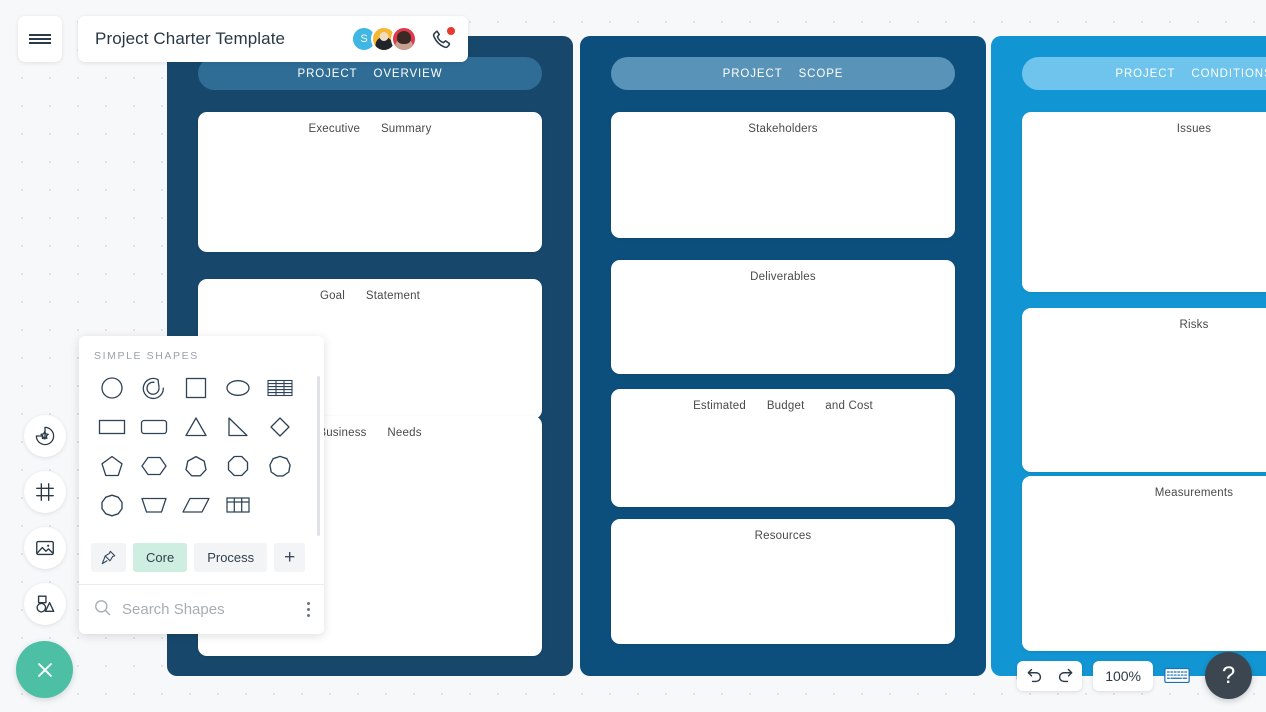 This screenshot has height=712, width=1266. Describe the element at coordinates (1034, 676) in the screenshot. I see `undo-icon` at that location.